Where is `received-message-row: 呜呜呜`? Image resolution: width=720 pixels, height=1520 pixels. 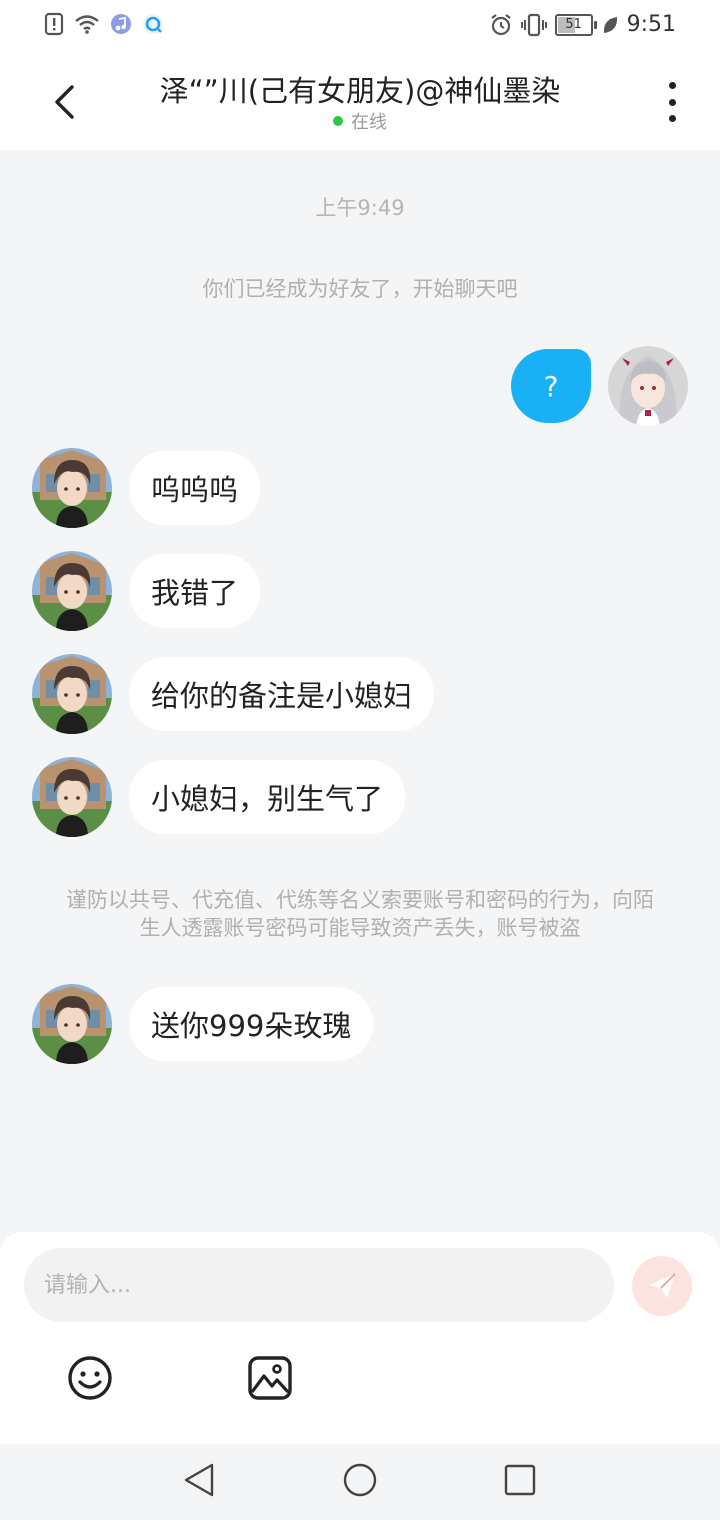 received-message-row: 呜呜呜 is located at coordinates (146, 488).